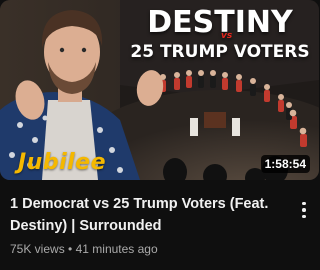 The width and height of the screenshot is (320, 270). I want to click on view-count: 75K views, so click(37, 249).